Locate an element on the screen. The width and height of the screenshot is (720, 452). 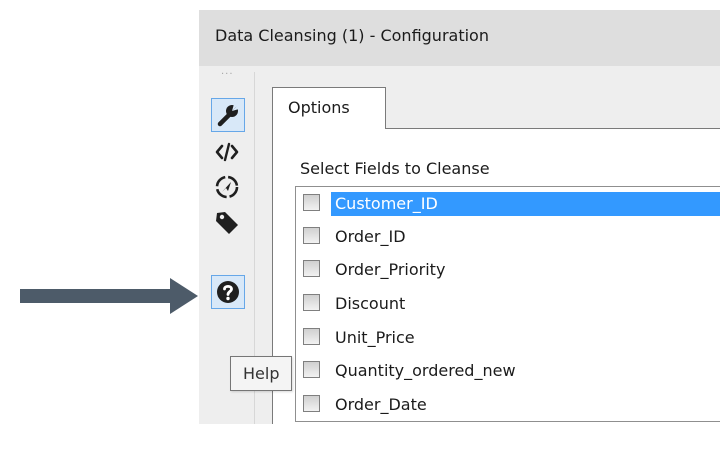
pointer-arrow is located at coordinates (109, 296).